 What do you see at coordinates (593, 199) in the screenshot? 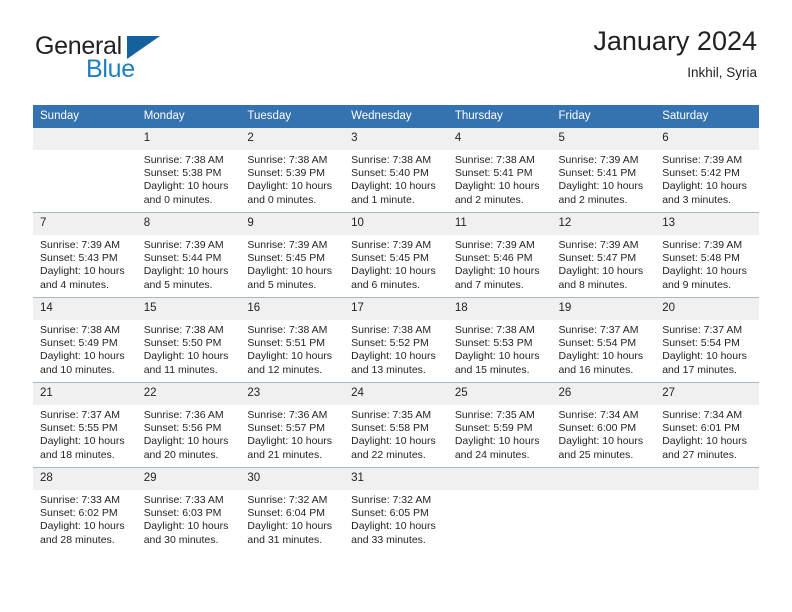
I see `daylight-text-line2: and 2 minutes.` at bounding box center [593, 199].